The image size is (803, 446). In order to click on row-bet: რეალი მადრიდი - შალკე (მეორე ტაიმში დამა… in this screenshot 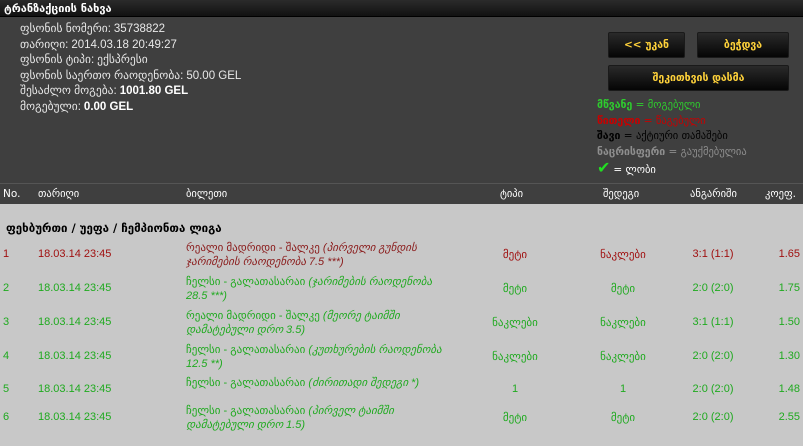, I will do `click(316, 323)`.